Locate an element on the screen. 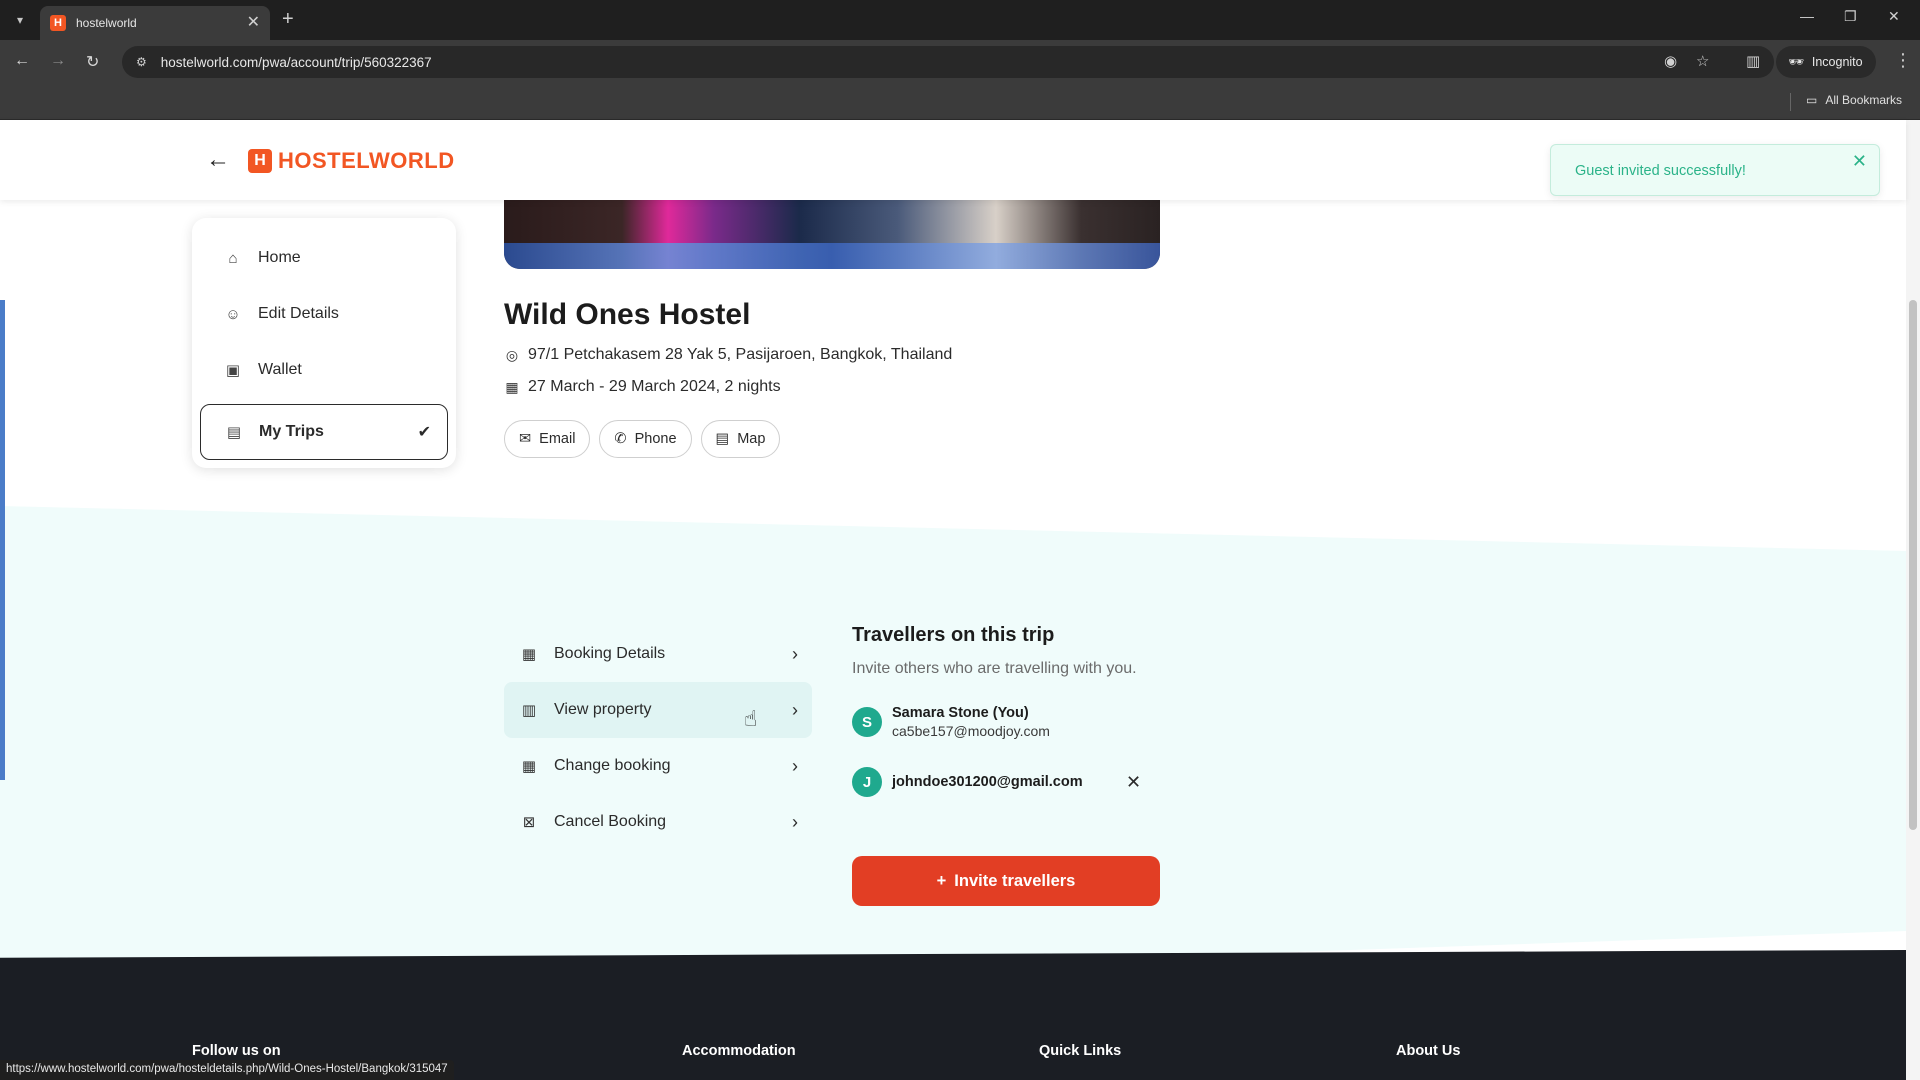  calendar-icon: ▦ is located at coordinates (512, 386).